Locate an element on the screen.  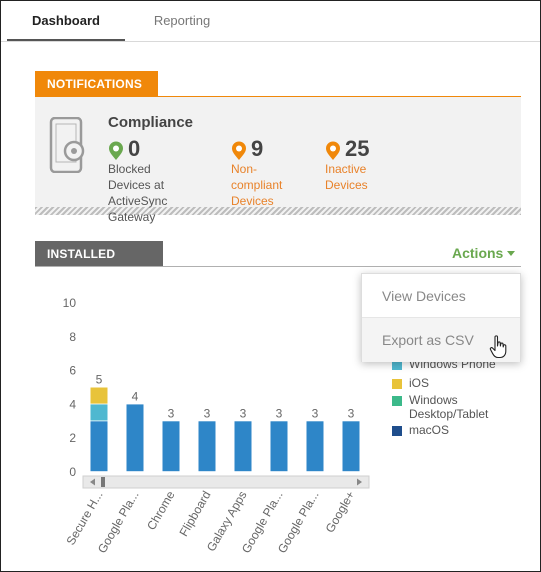
compliance-title: Compliance is located at coordinates (151, 122).